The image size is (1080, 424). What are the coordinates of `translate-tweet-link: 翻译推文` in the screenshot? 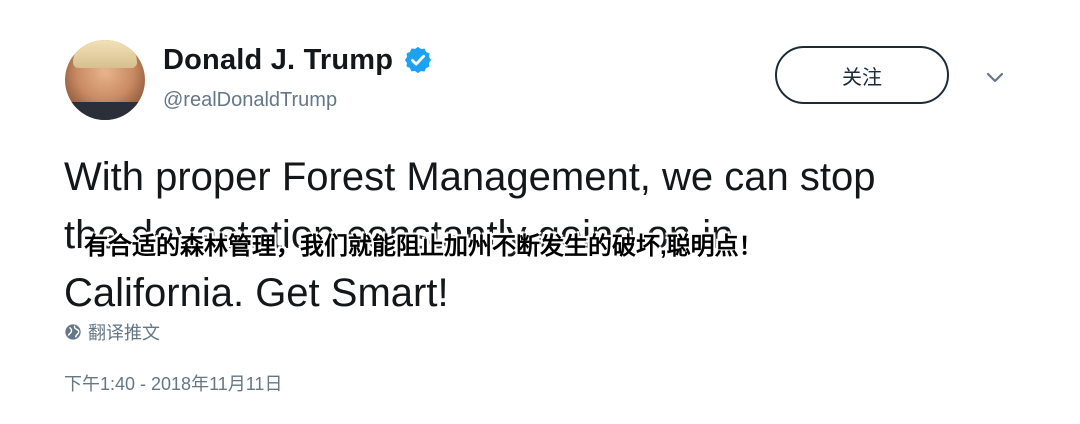 It's located at (112, 332).